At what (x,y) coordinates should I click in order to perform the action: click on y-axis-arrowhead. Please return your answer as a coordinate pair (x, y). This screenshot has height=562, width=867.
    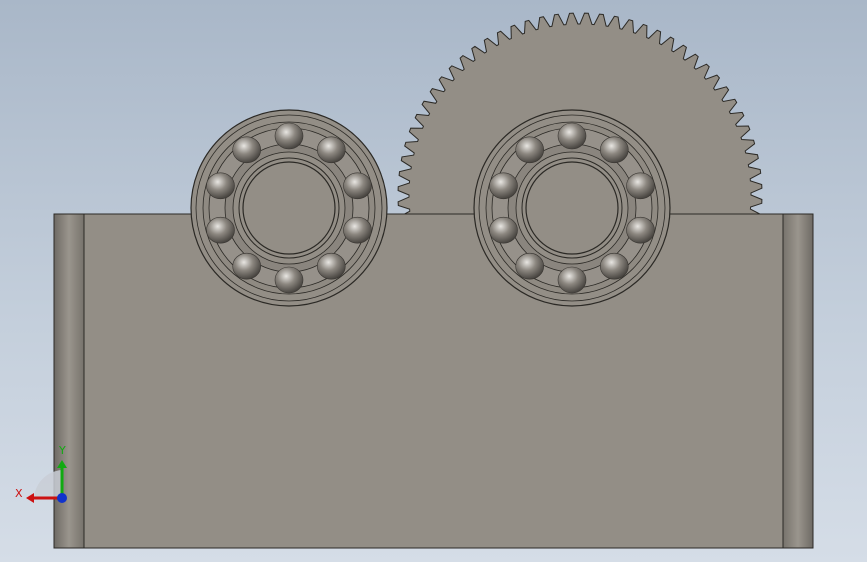
    Looking at the image, I should click on (62, 464).